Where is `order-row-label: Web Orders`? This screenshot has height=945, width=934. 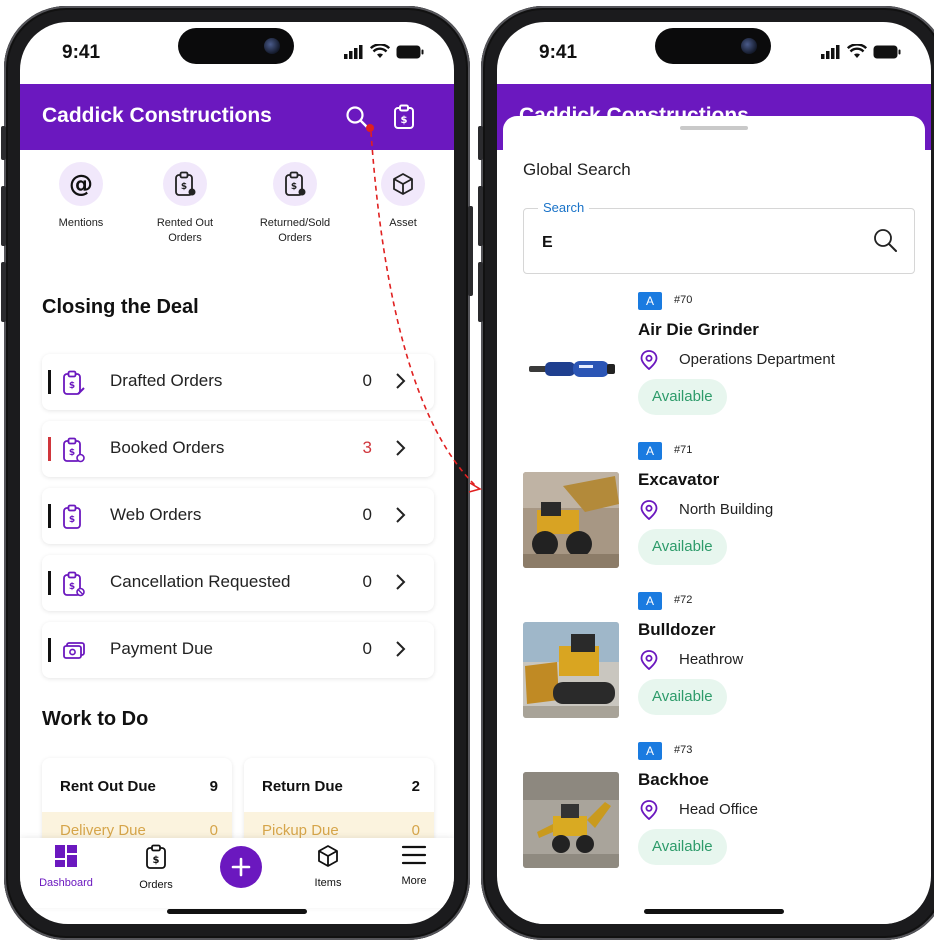 order-row-label: Web Orders is located at coordinates (156, 514).